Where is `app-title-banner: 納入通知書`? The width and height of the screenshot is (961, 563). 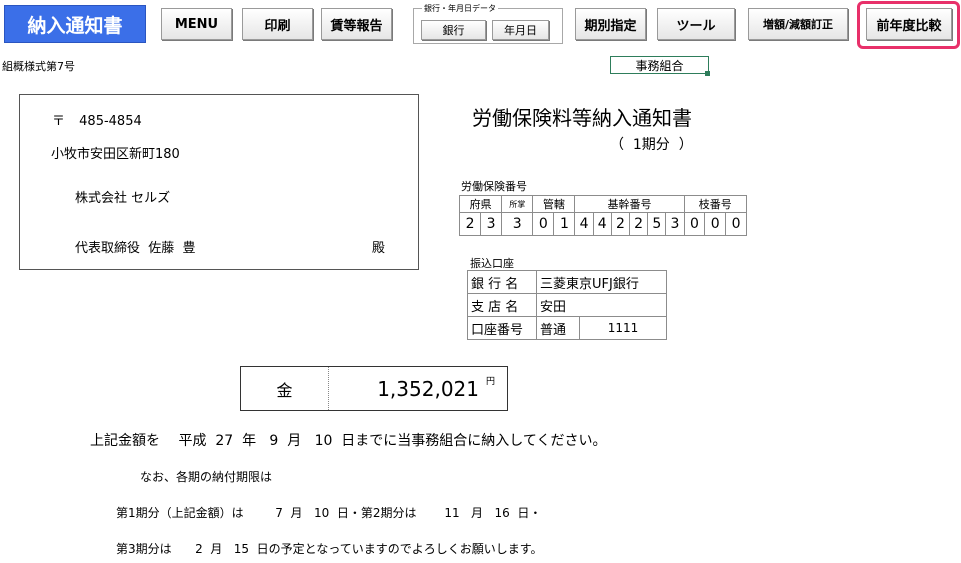 app-title-banner: 納入通知書 is located at coordinates (75, 24).